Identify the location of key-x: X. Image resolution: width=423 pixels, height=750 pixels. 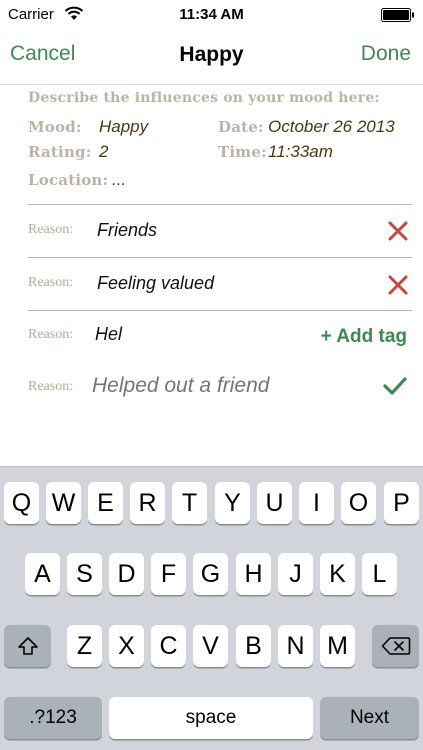
(126, 646).